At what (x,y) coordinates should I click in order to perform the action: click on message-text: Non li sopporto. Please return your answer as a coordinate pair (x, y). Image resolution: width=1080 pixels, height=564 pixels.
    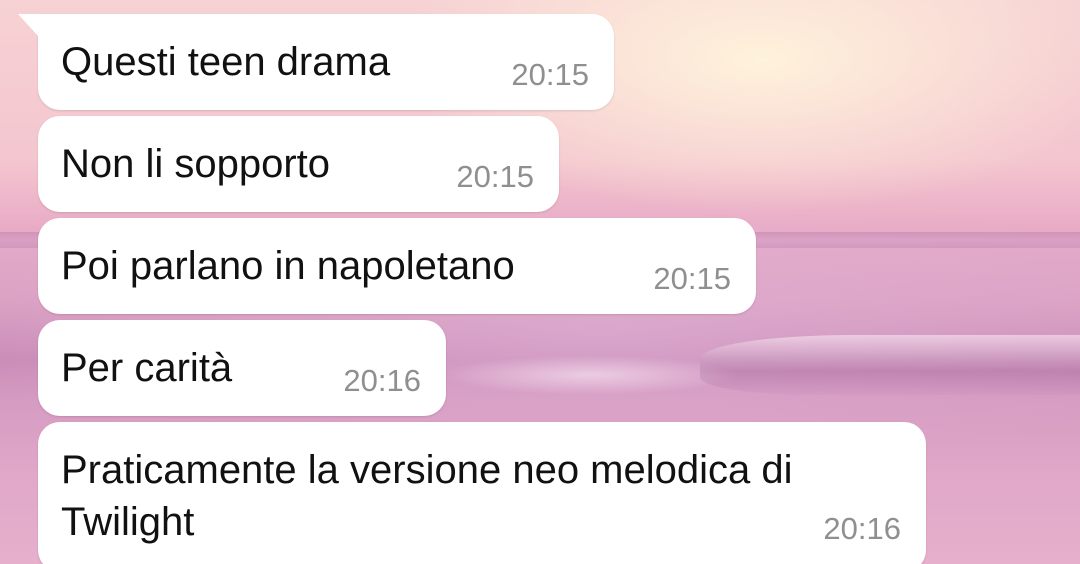
    Looking at the image, I should click on (196, 164).